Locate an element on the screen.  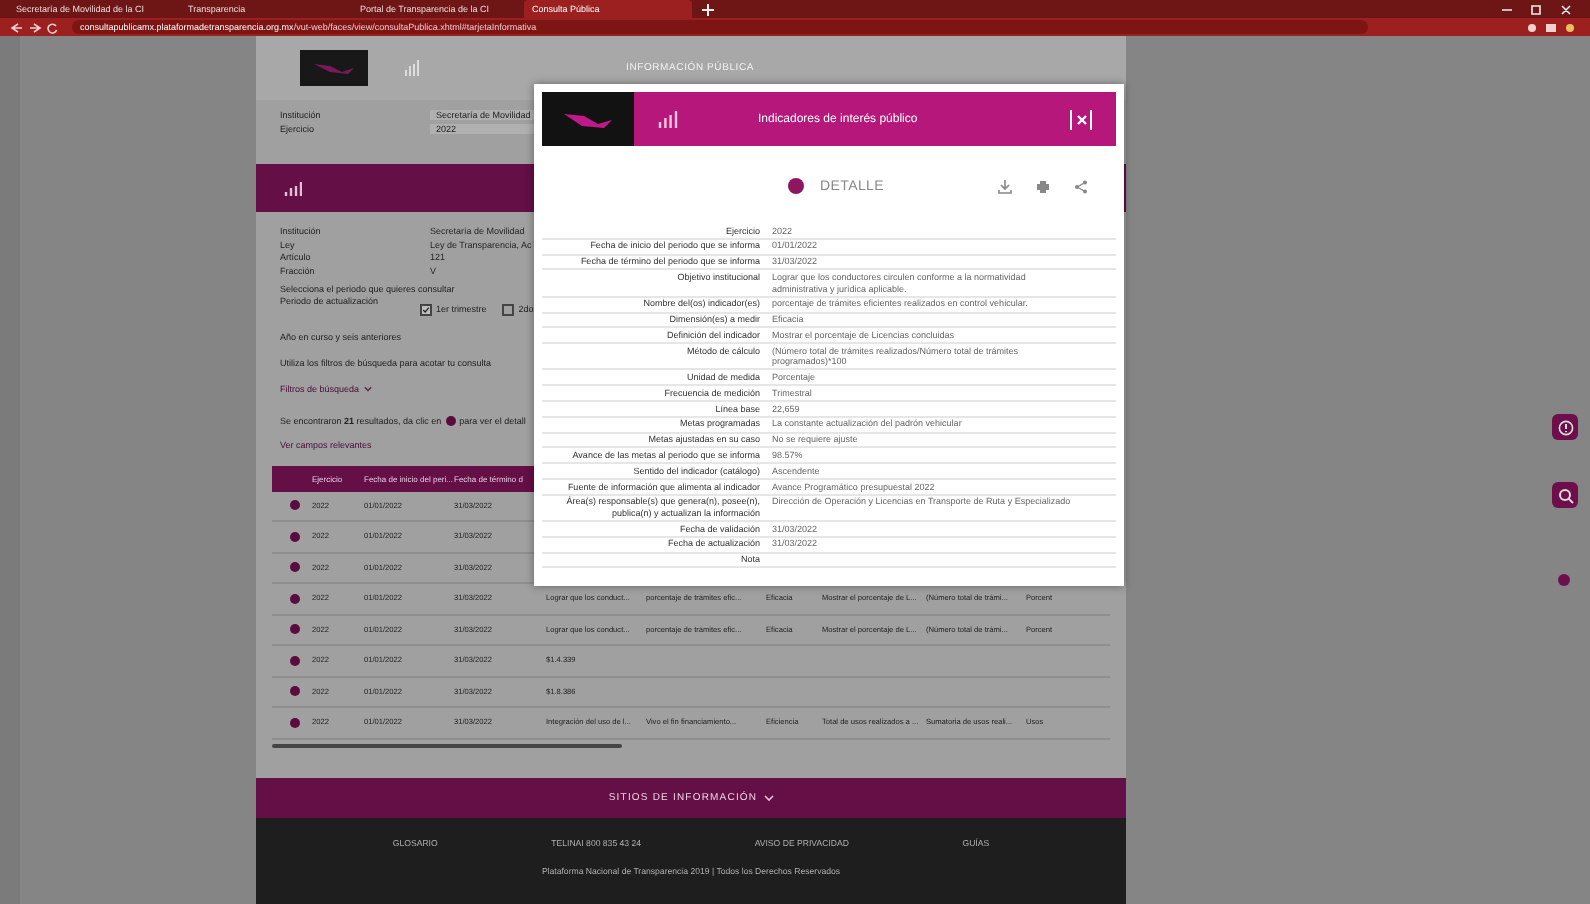
search-button is located at coordinates (1565, 495).